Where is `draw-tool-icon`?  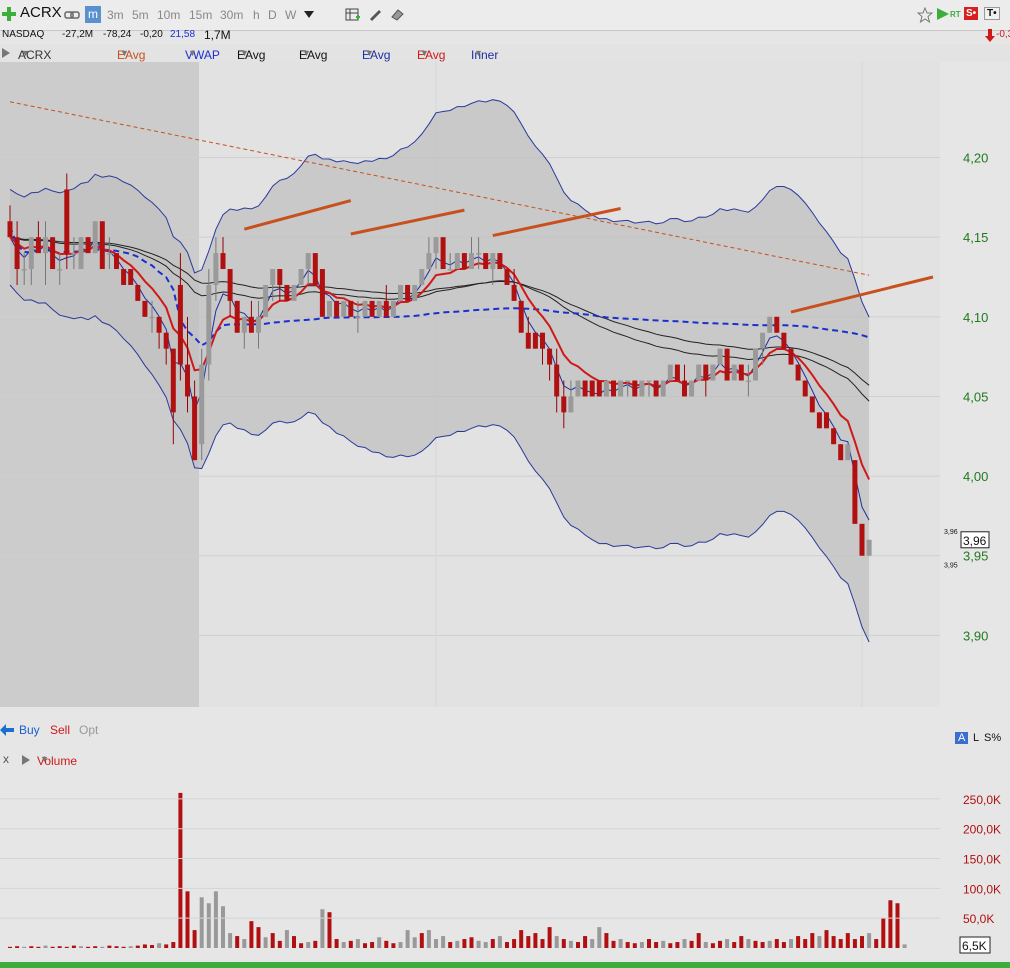 draw-tool-icon is located at coordinates (375, 14).